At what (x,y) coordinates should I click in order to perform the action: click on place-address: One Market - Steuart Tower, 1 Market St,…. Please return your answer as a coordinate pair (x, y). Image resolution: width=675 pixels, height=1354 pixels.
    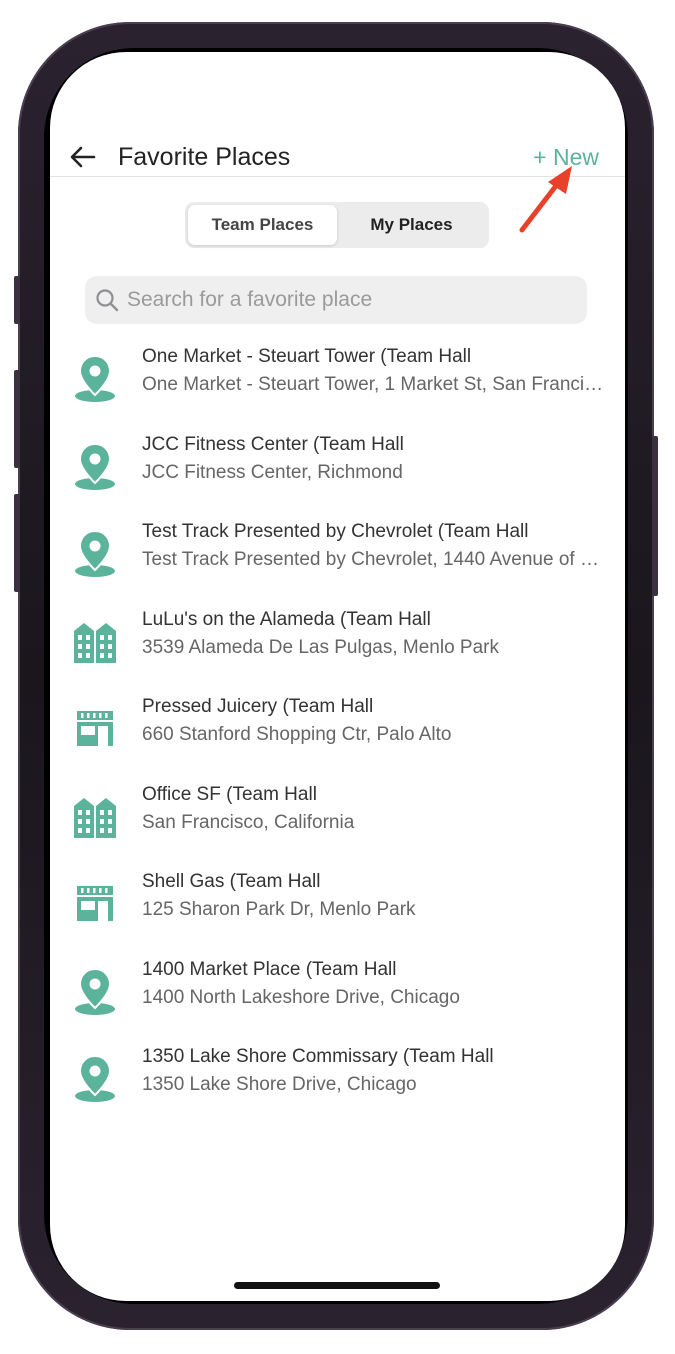
    Looking at the image, I should click on (373, 384).